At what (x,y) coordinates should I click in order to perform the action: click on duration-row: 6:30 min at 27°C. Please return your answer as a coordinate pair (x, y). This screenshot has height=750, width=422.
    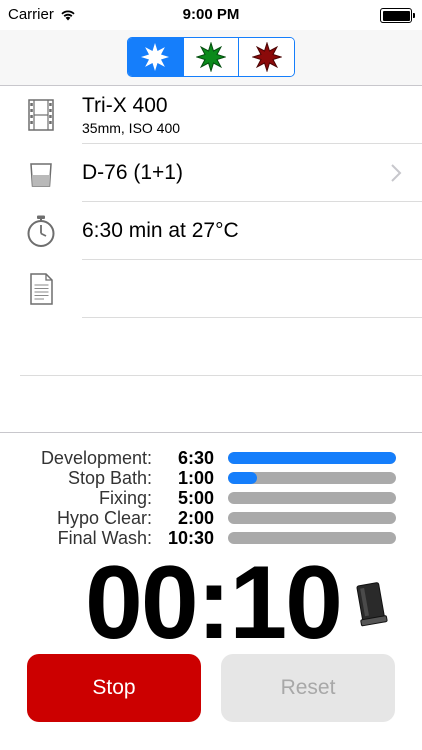
    Looking at the image, I should click on (211, 231).